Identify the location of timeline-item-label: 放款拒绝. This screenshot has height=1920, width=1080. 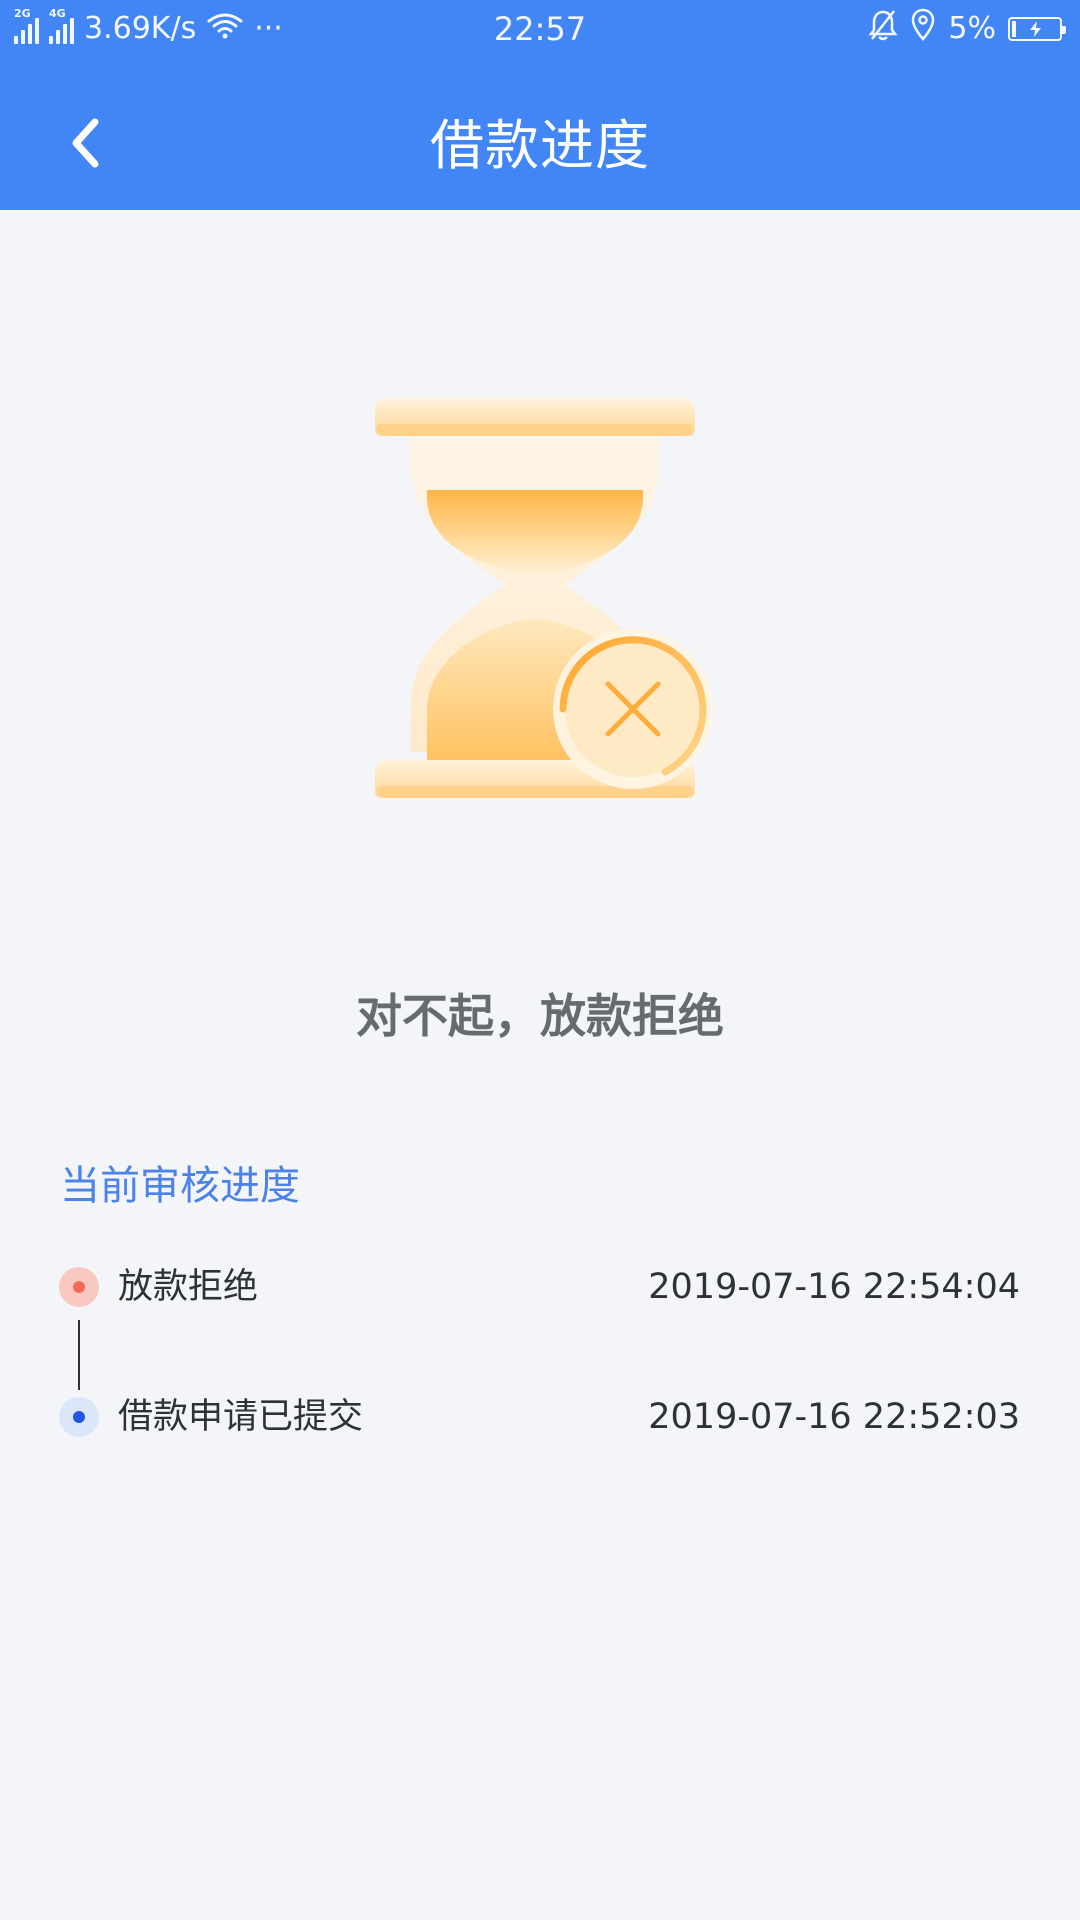
(188, 1287).